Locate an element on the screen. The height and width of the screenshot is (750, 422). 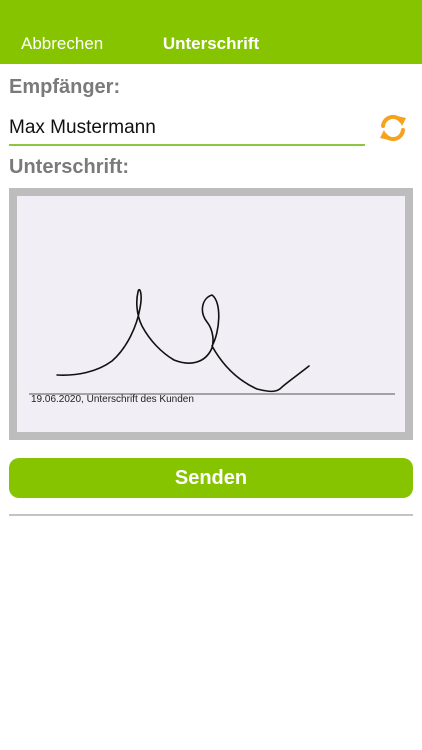
refresh-icon is located at coordinates (393, 128).